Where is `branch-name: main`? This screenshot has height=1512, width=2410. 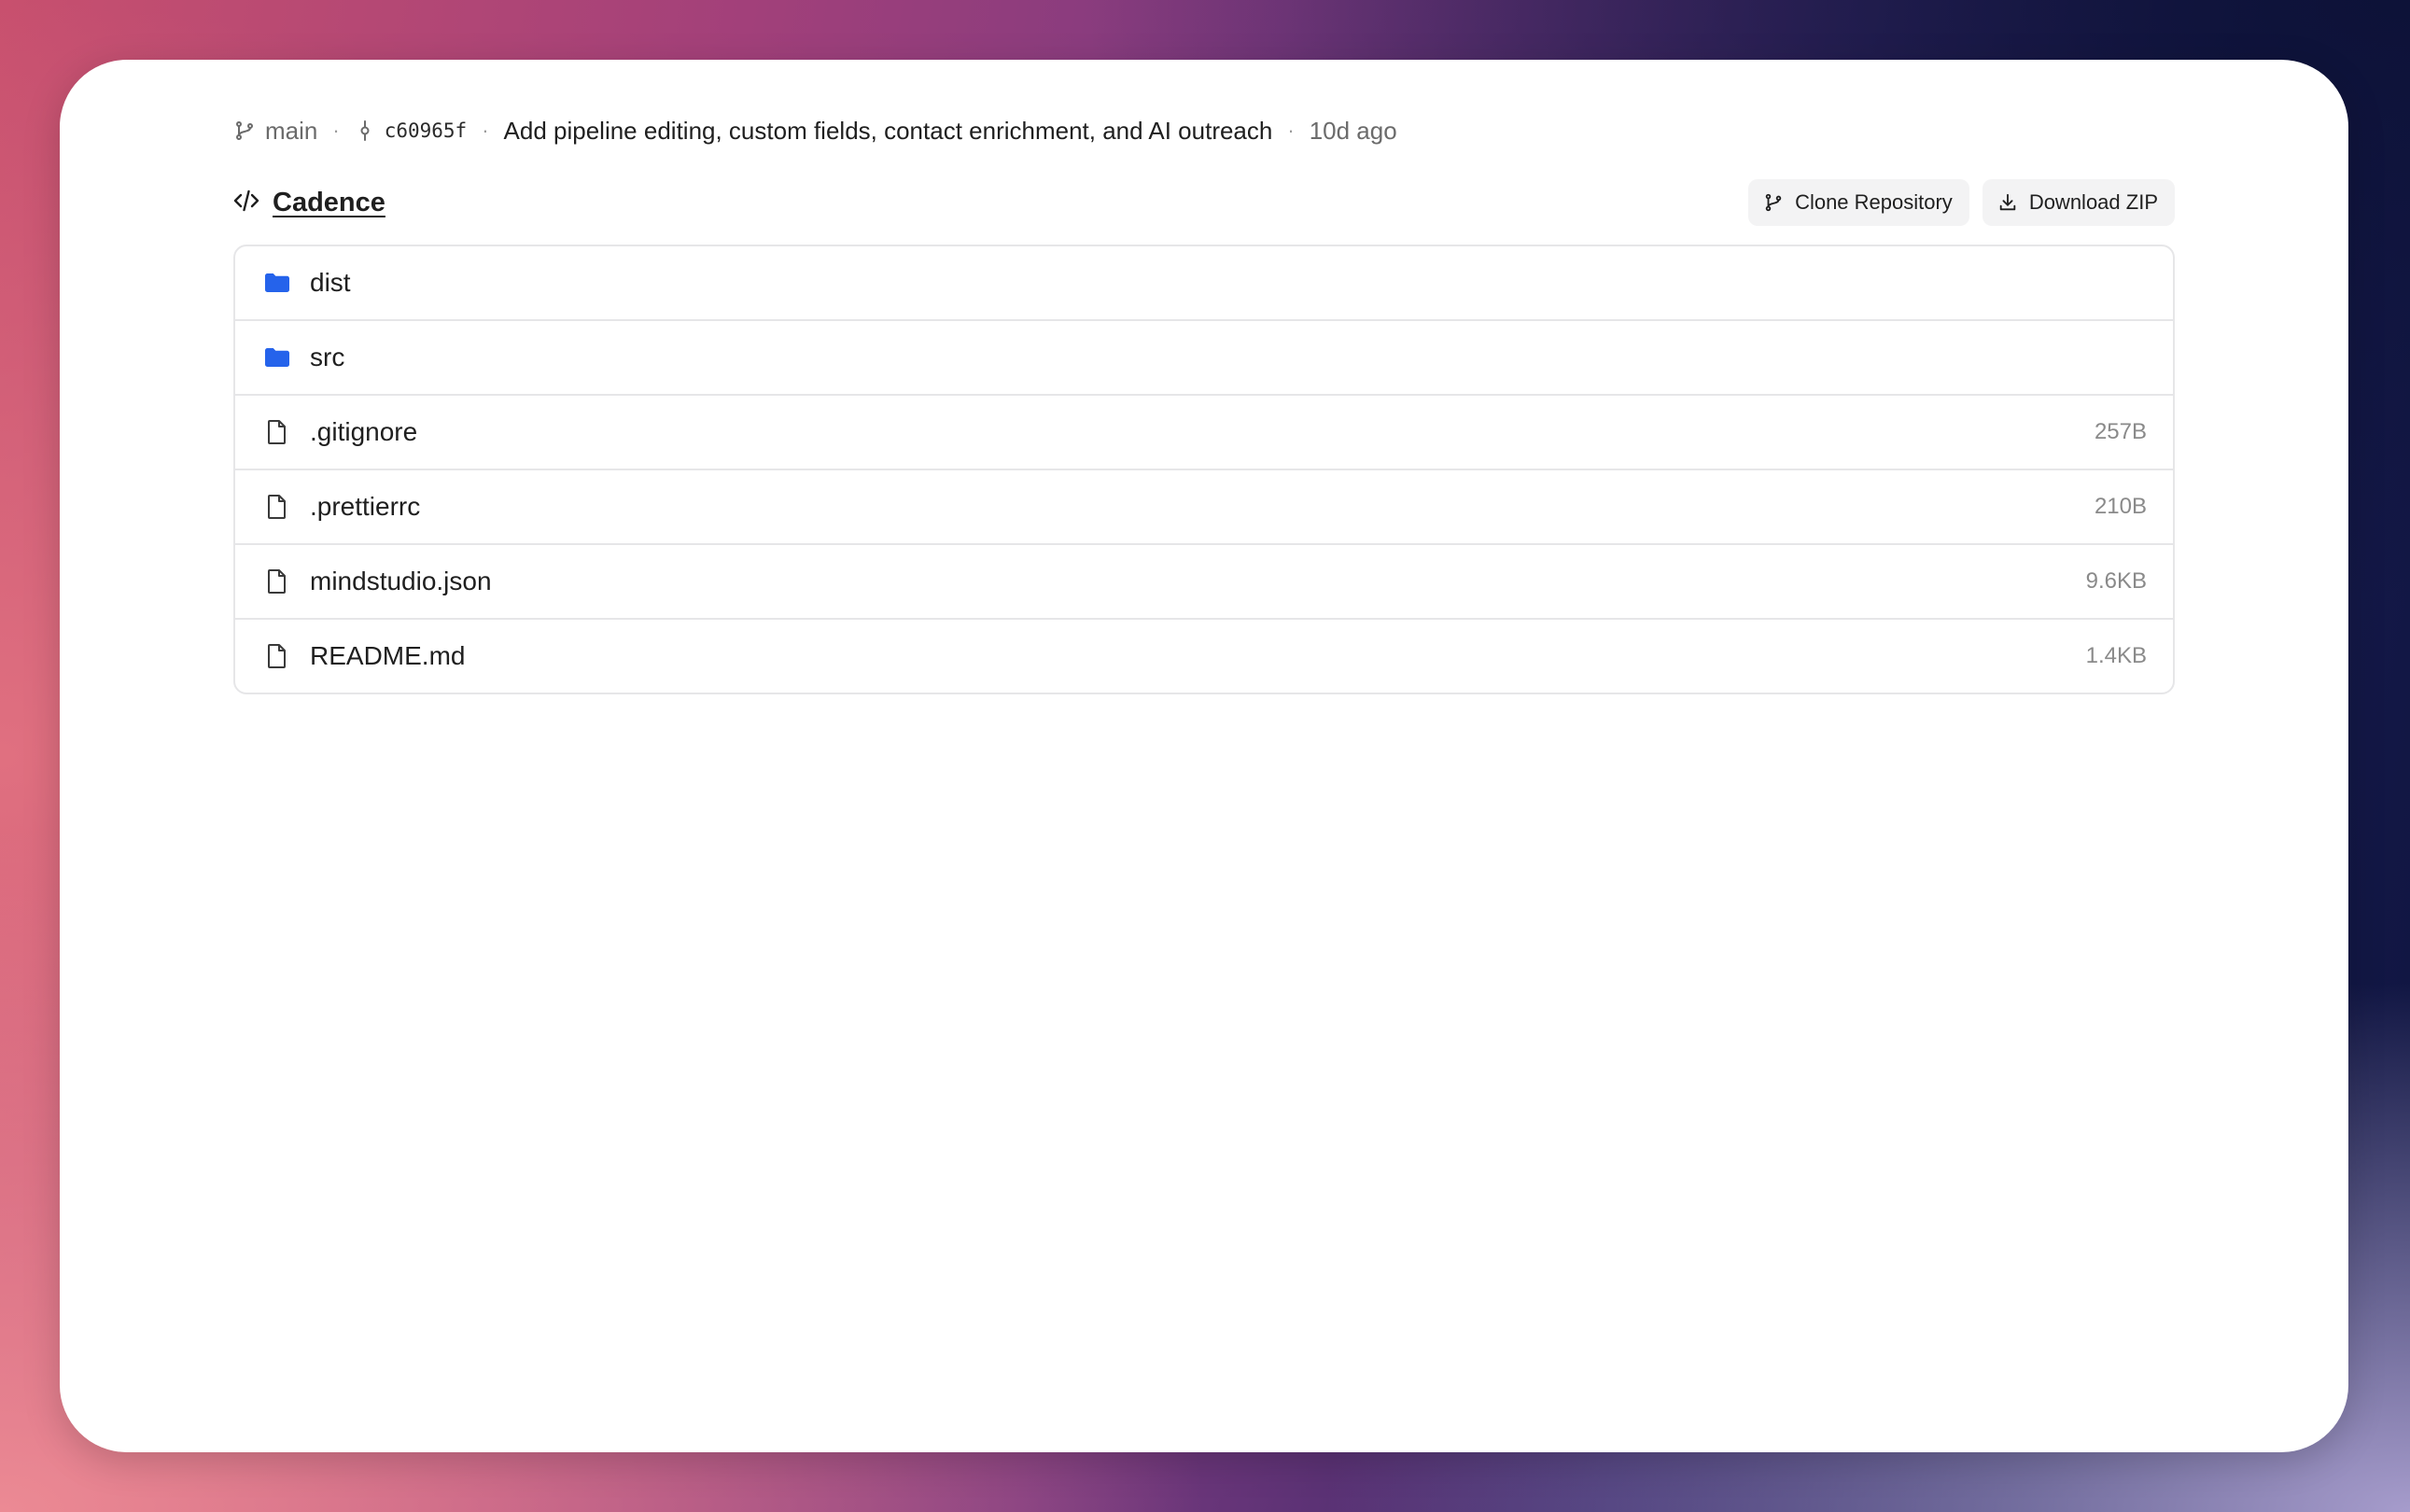 branch-name: main is located at coordinates (291, 131).